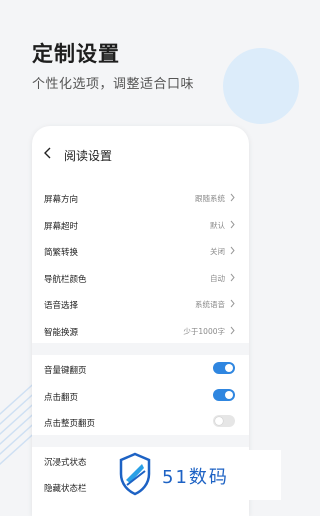 This screenshot has width=320, height=516. I want to click on setting-label: 导航栏颜色, so click(65, 279).